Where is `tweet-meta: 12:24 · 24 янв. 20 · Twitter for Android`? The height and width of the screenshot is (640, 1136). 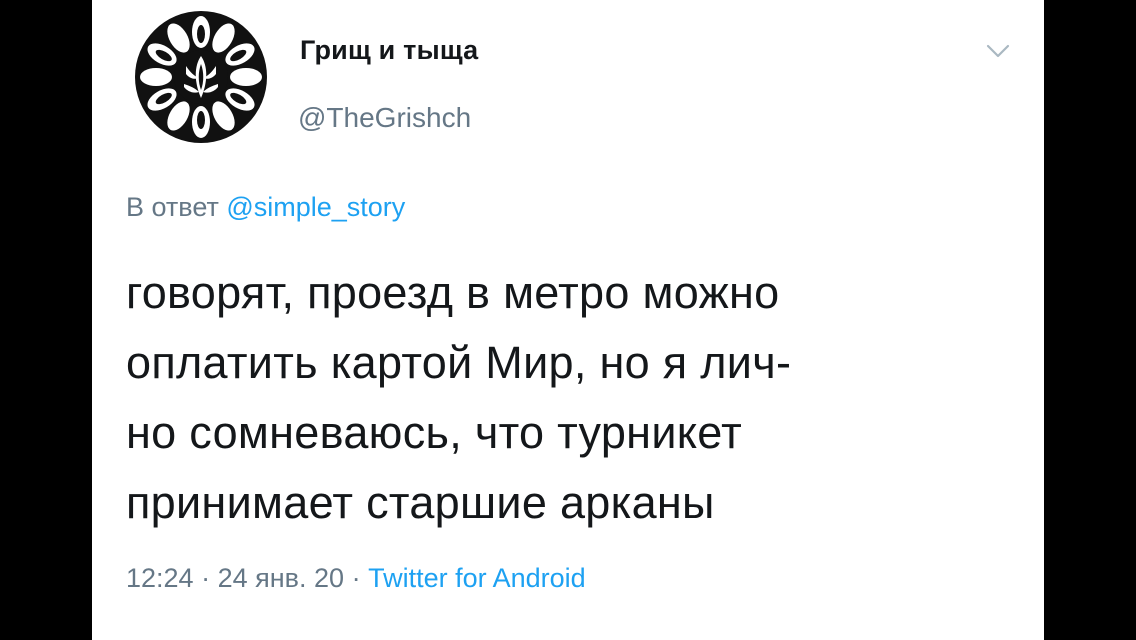
tweet-meta: 12:24 · 24 янв. 20 · Twitter for Android is located at coordinates (356, 578).